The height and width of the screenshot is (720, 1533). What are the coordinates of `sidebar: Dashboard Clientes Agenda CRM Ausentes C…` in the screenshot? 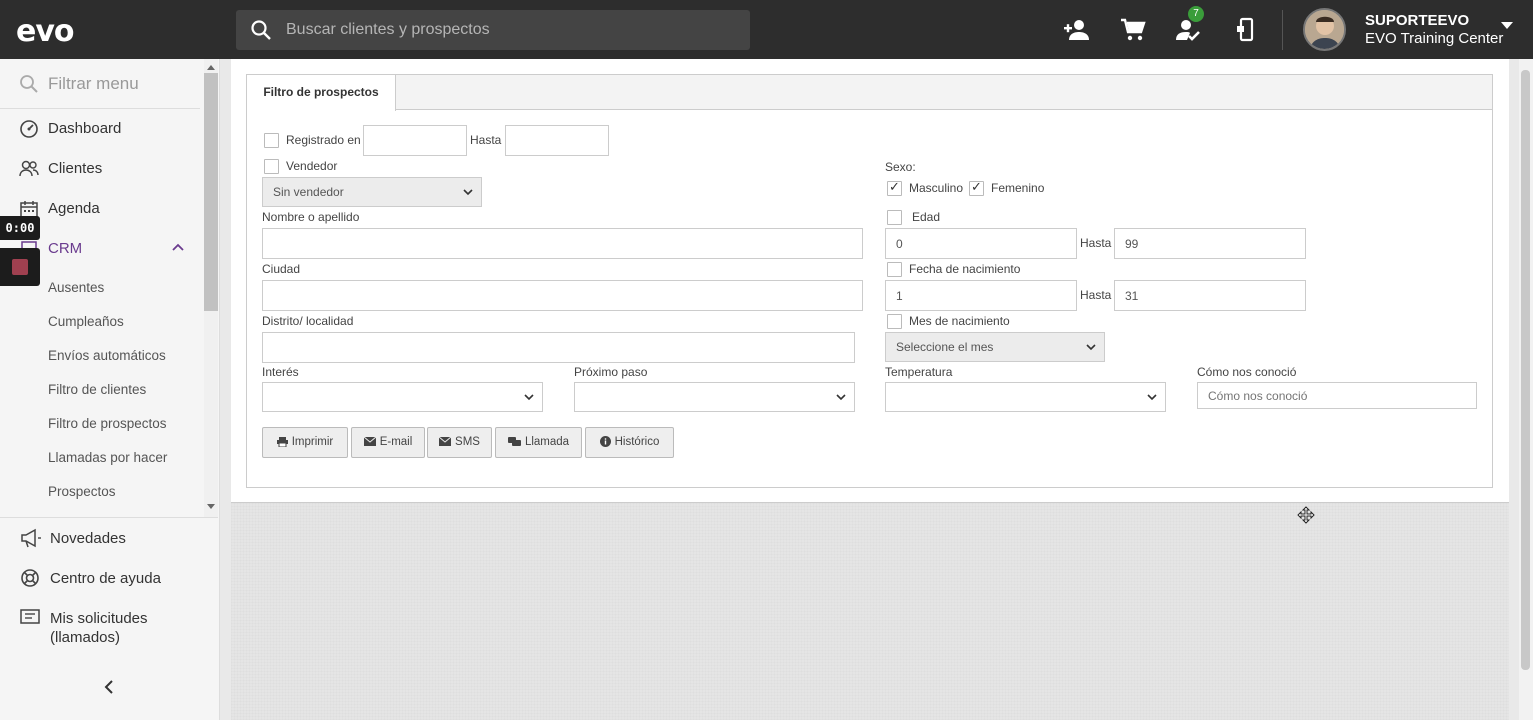 It's located at (110, 389).